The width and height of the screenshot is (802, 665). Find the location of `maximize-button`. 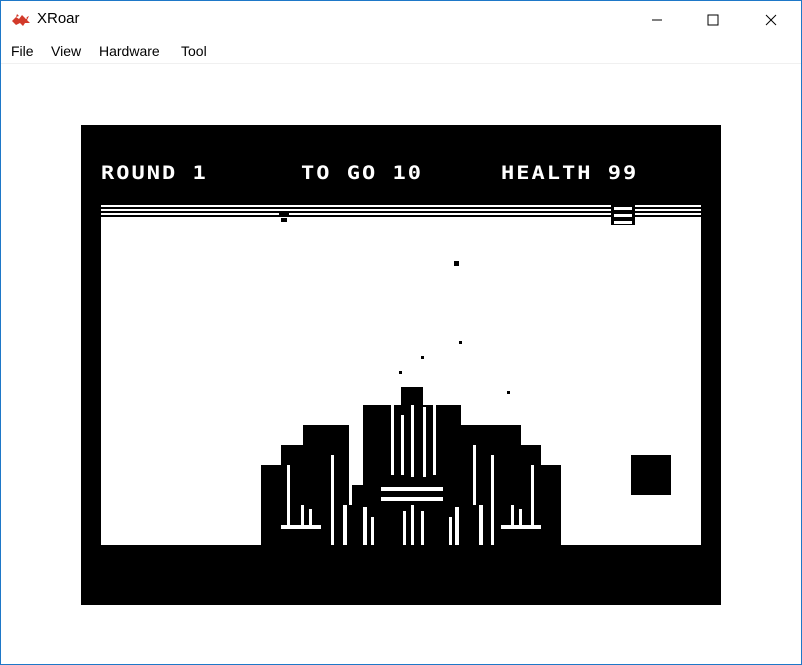

maximize-button is located at coordinates (713, 20).